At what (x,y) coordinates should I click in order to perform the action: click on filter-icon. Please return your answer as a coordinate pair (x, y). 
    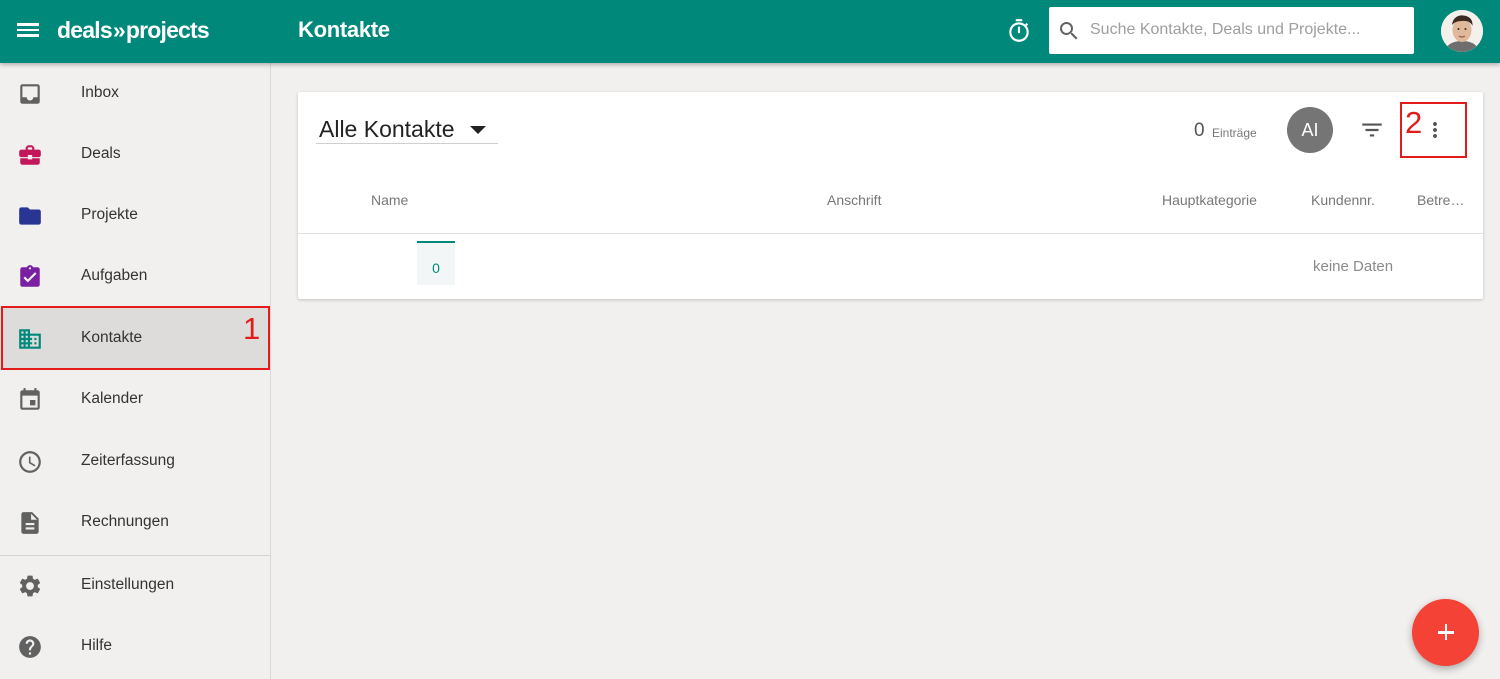
    Looking at the image, I should click on (1372, 130).